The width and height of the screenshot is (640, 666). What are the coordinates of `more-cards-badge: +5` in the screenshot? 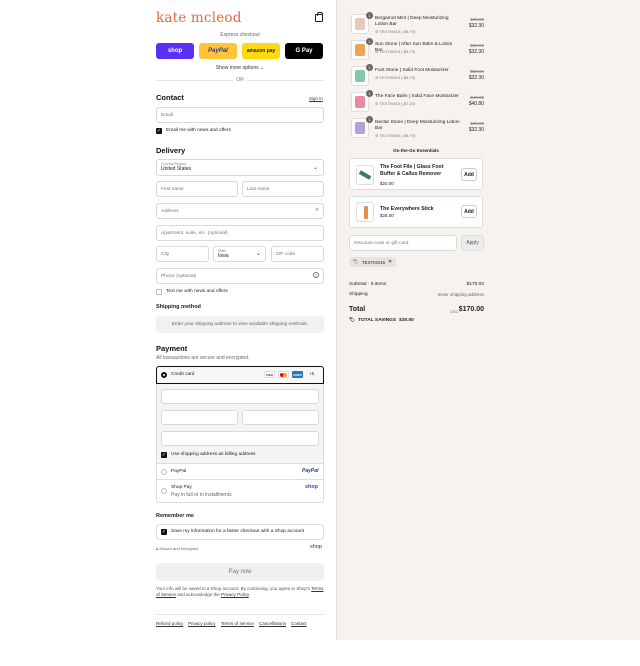 It's located at (312, 373).